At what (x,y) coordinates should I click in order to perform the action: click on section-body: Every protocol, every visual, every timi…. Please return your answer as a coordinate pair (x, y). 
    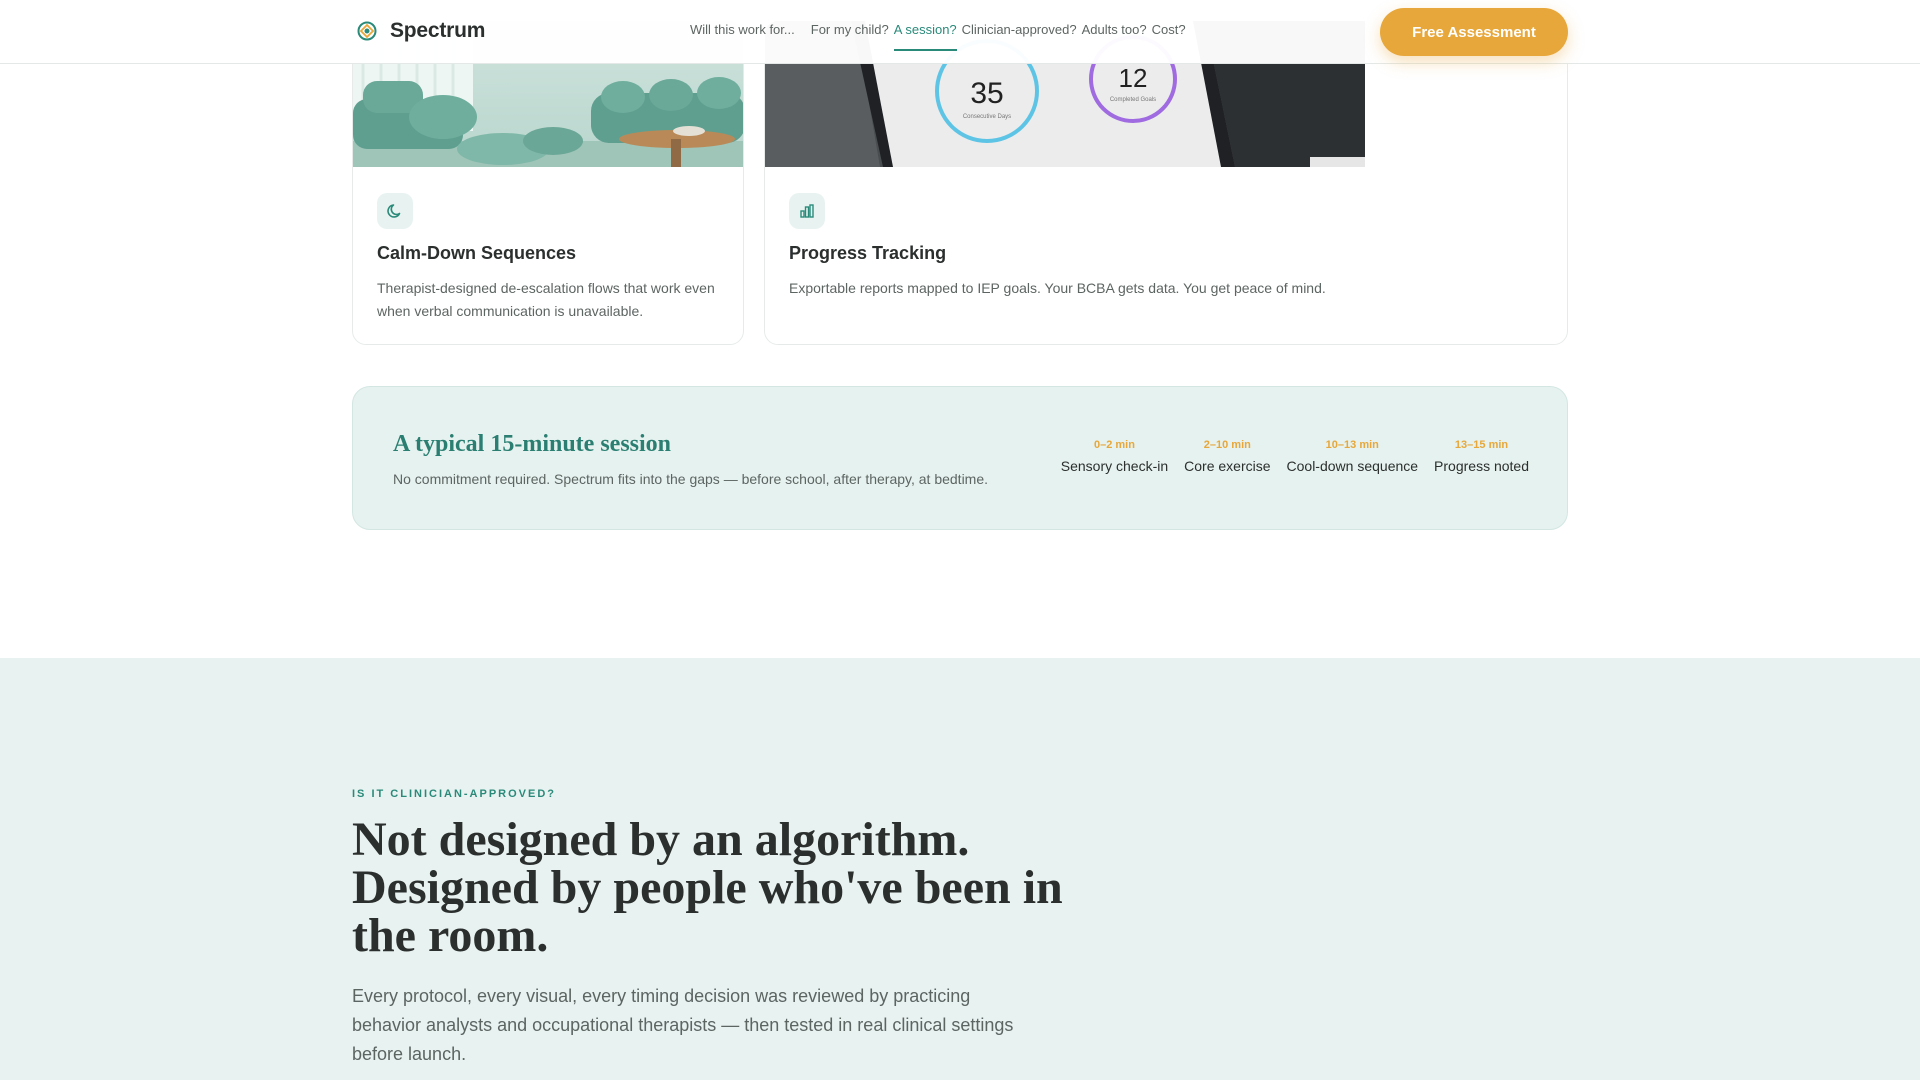
    Looking at the image, I should click on (683, 1025).